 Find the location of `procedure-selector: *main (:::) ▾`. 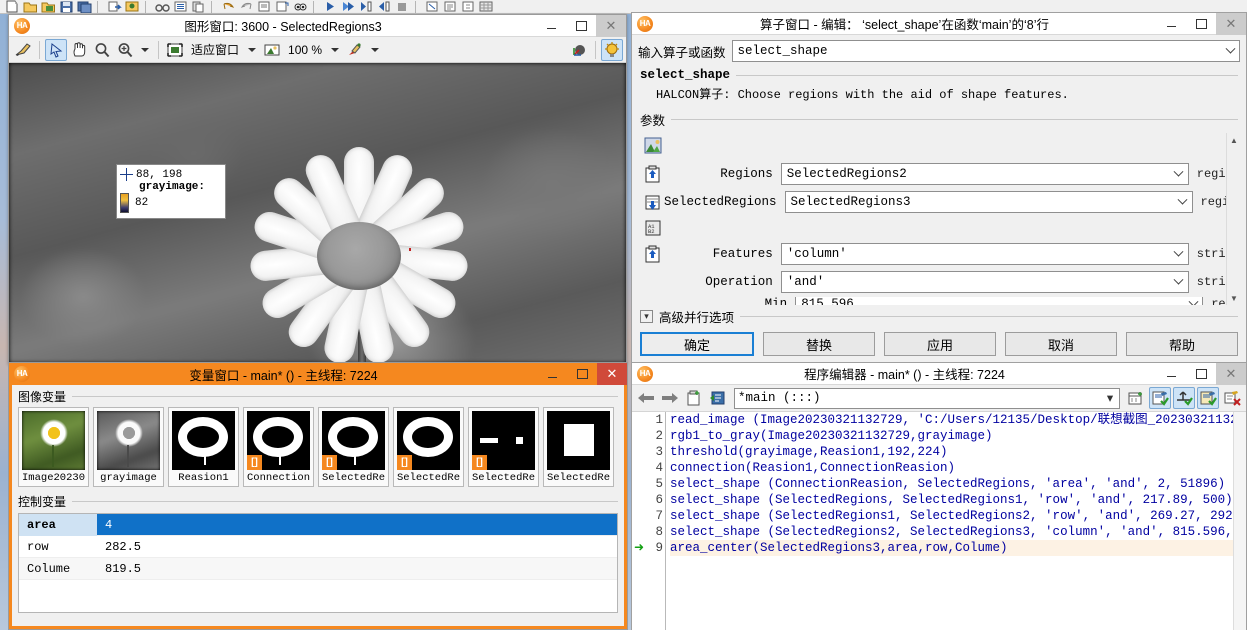

procedure-selector: *main (:::) ▾ is located at coordinates (927, 398).